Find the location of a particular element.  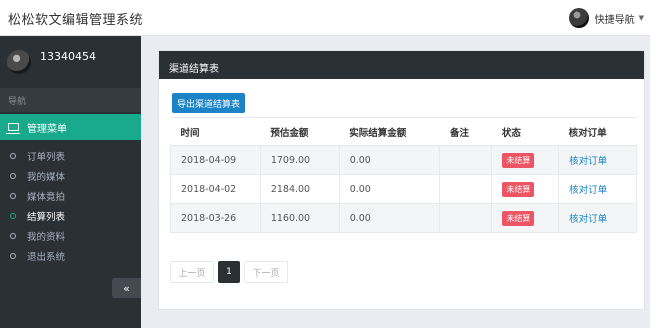

column-header-check-order: 核对订单 is located at coordinates (597, 131).